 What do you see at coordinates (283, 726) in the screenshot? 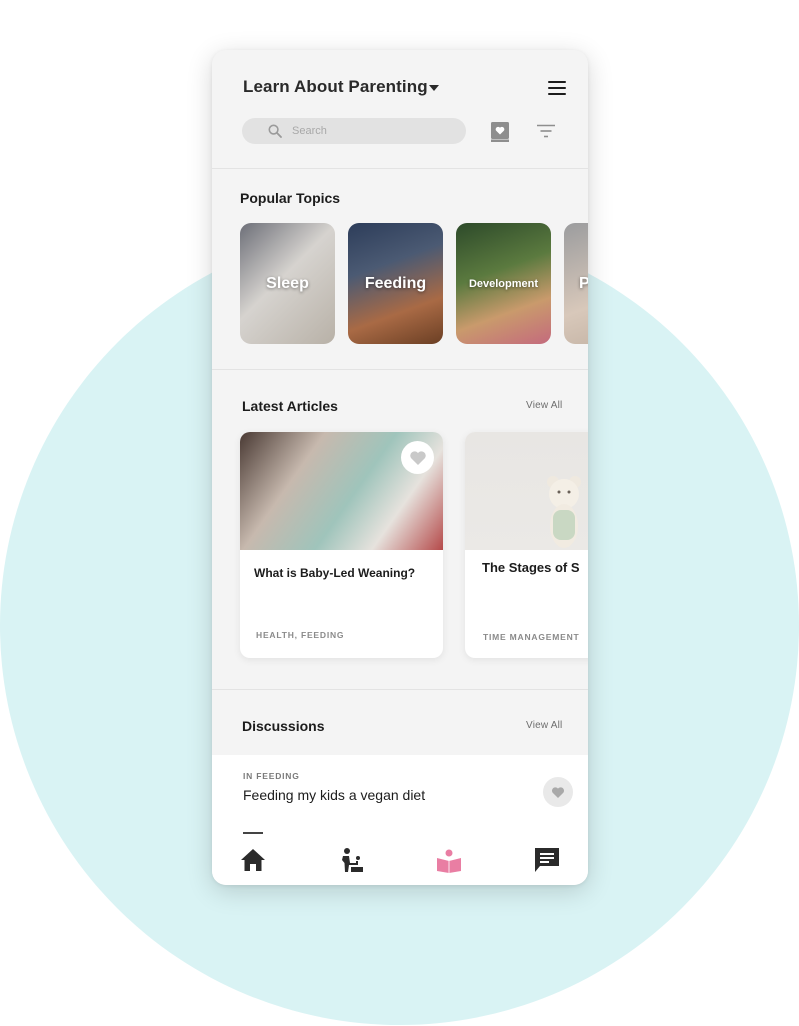
I see `discussions-heading: Discussions` at bounding box center [283, 726].